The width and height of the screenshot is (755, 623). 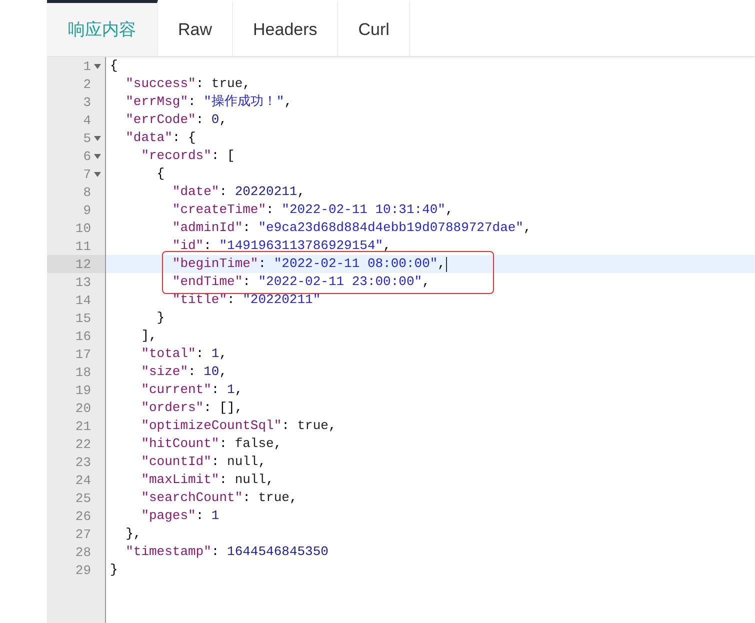 What do you see at coordinates (301, 282) in the screenshot?
I see `code-line: "endTime": "2022-02-11 23:00:00",` at bounding box center [301, 282].